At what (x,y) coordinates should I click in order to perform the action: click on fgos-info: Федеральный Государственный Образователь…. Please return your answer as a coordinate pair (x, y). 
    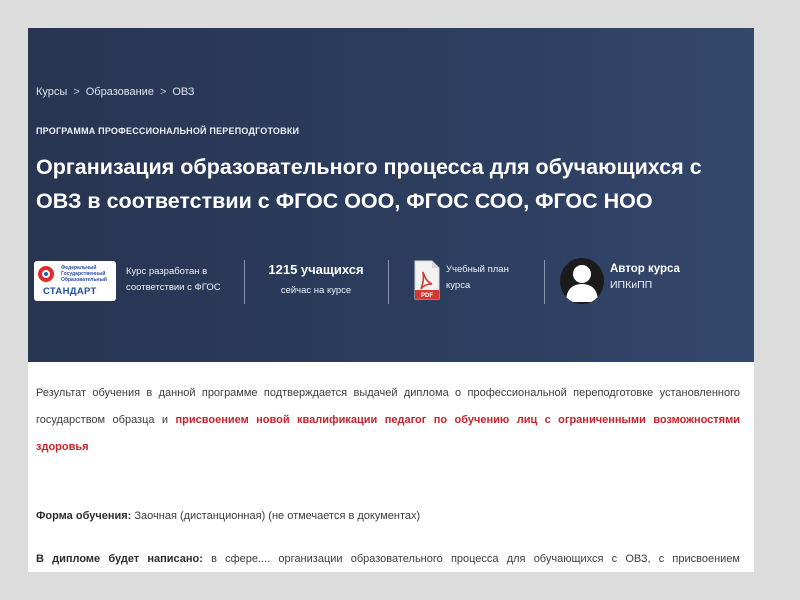
    Looking at the image, I should click on (139, 281).